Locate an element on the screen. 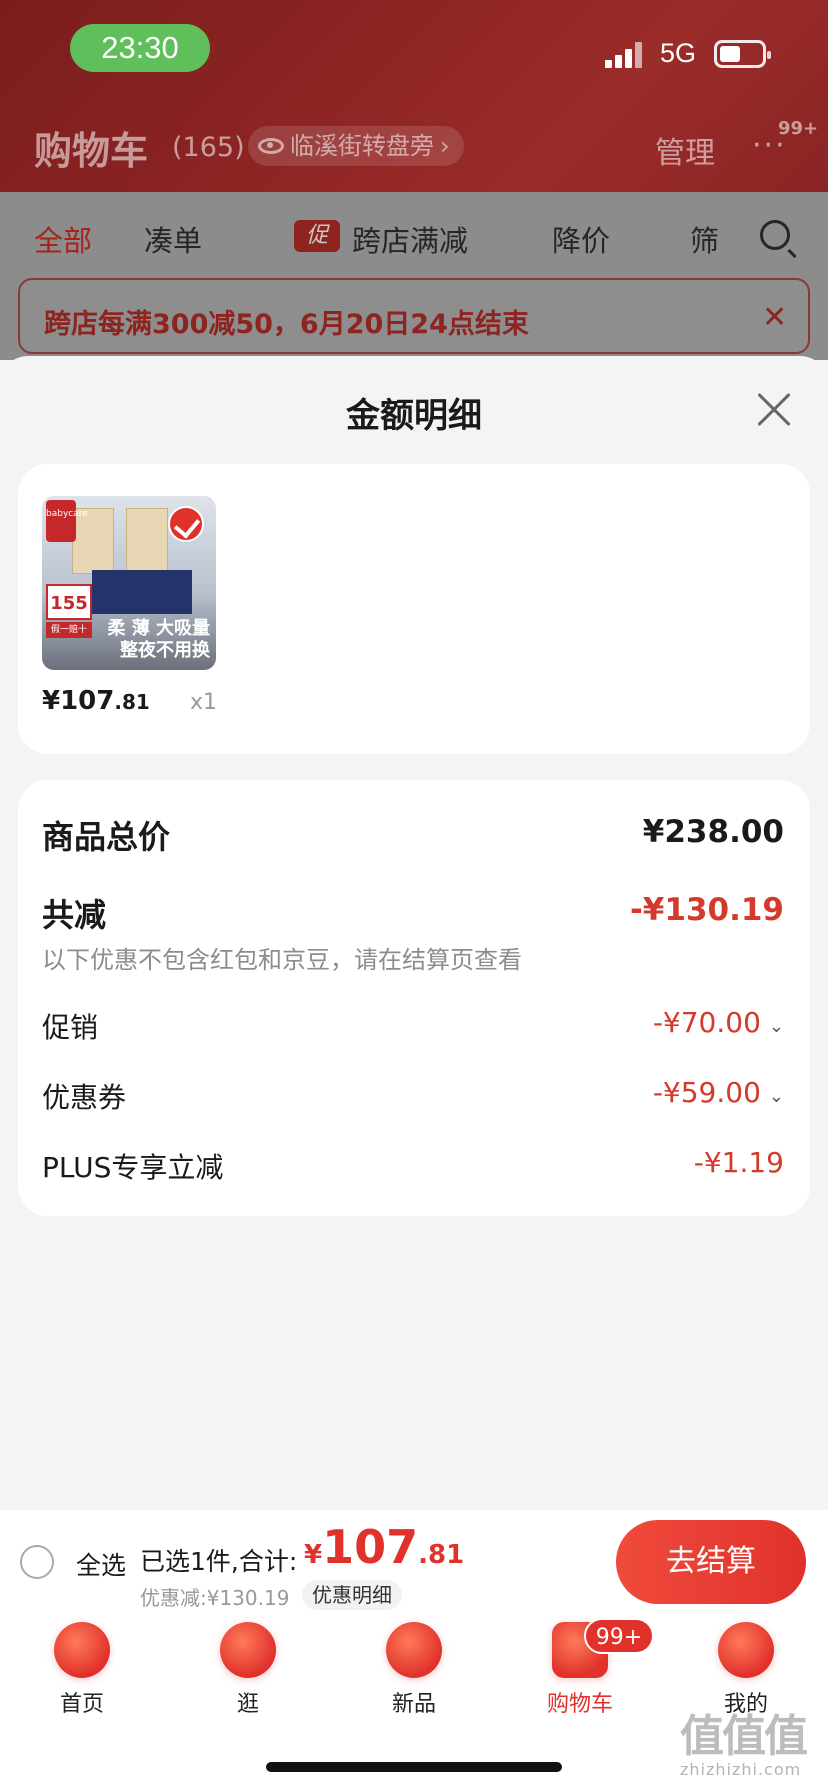 The width and height of the screenshot is (828, 1792). address-selector: 临溪街转盘旁 › is located at coordinates (356, 146).